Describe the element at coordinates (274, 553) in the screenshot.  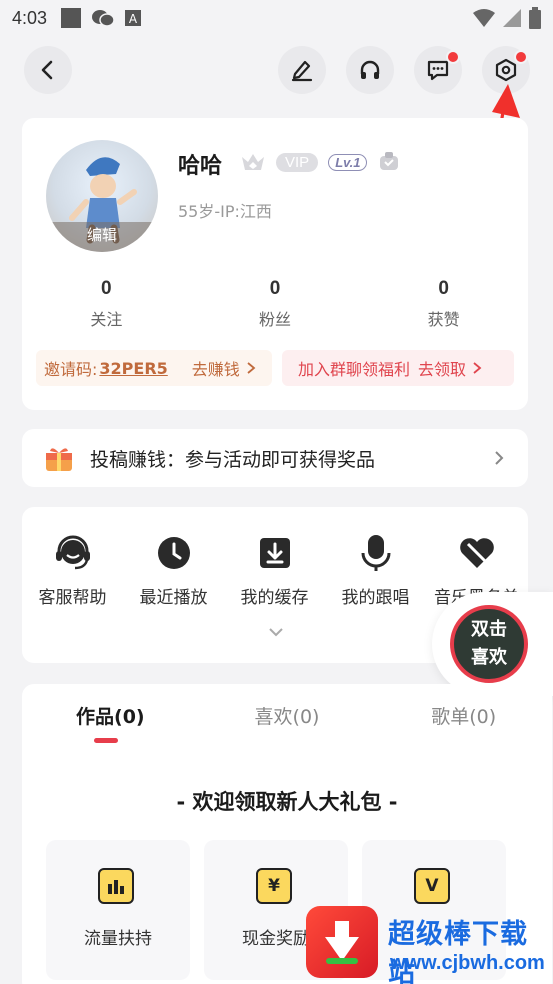
I see `download-icon` at that location.